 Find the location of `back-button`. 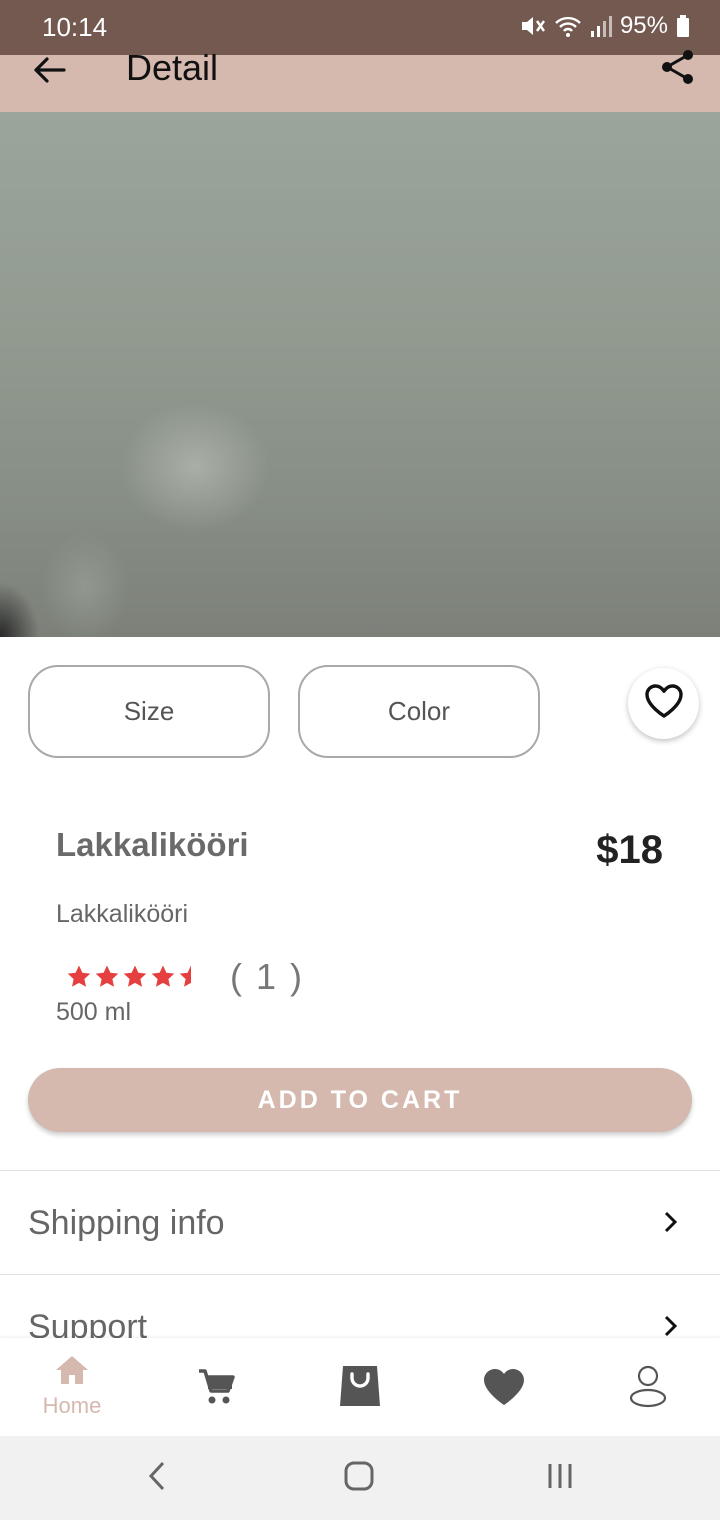

back-button is located at coordinates (49, 72).